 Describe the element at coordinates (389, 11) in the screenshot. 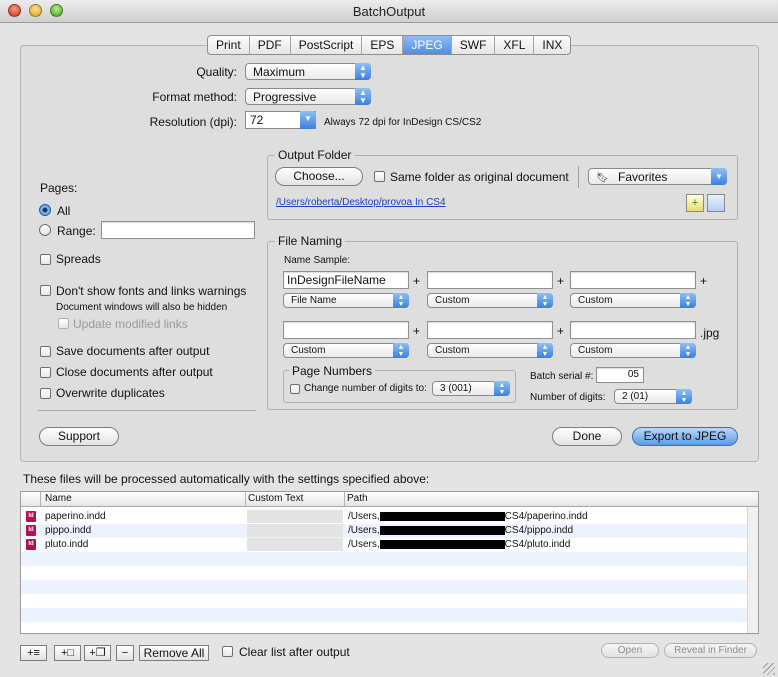

I see `title-bar: BatchOutput` at that location.